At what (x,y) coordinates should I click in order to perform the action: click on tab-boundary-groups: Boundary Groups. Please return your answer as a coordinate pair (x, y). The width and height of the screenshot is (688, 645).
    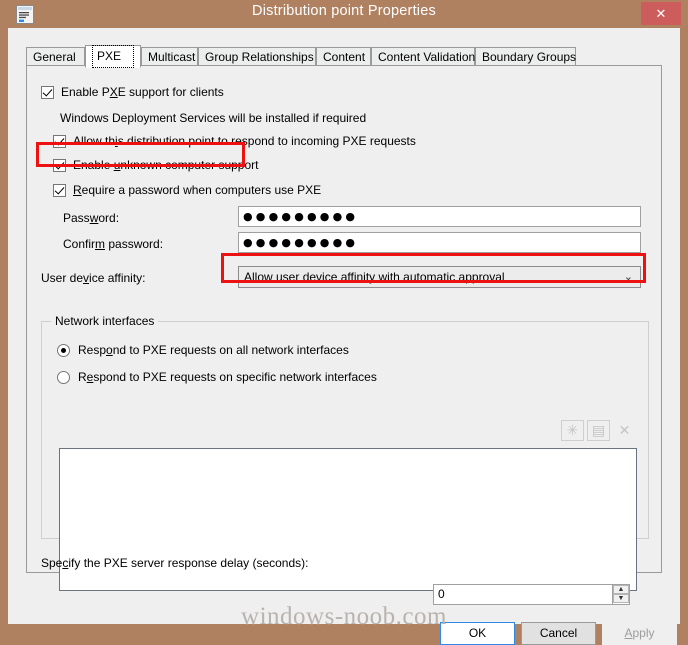
    Looking at the image, I should click on (525, 56).